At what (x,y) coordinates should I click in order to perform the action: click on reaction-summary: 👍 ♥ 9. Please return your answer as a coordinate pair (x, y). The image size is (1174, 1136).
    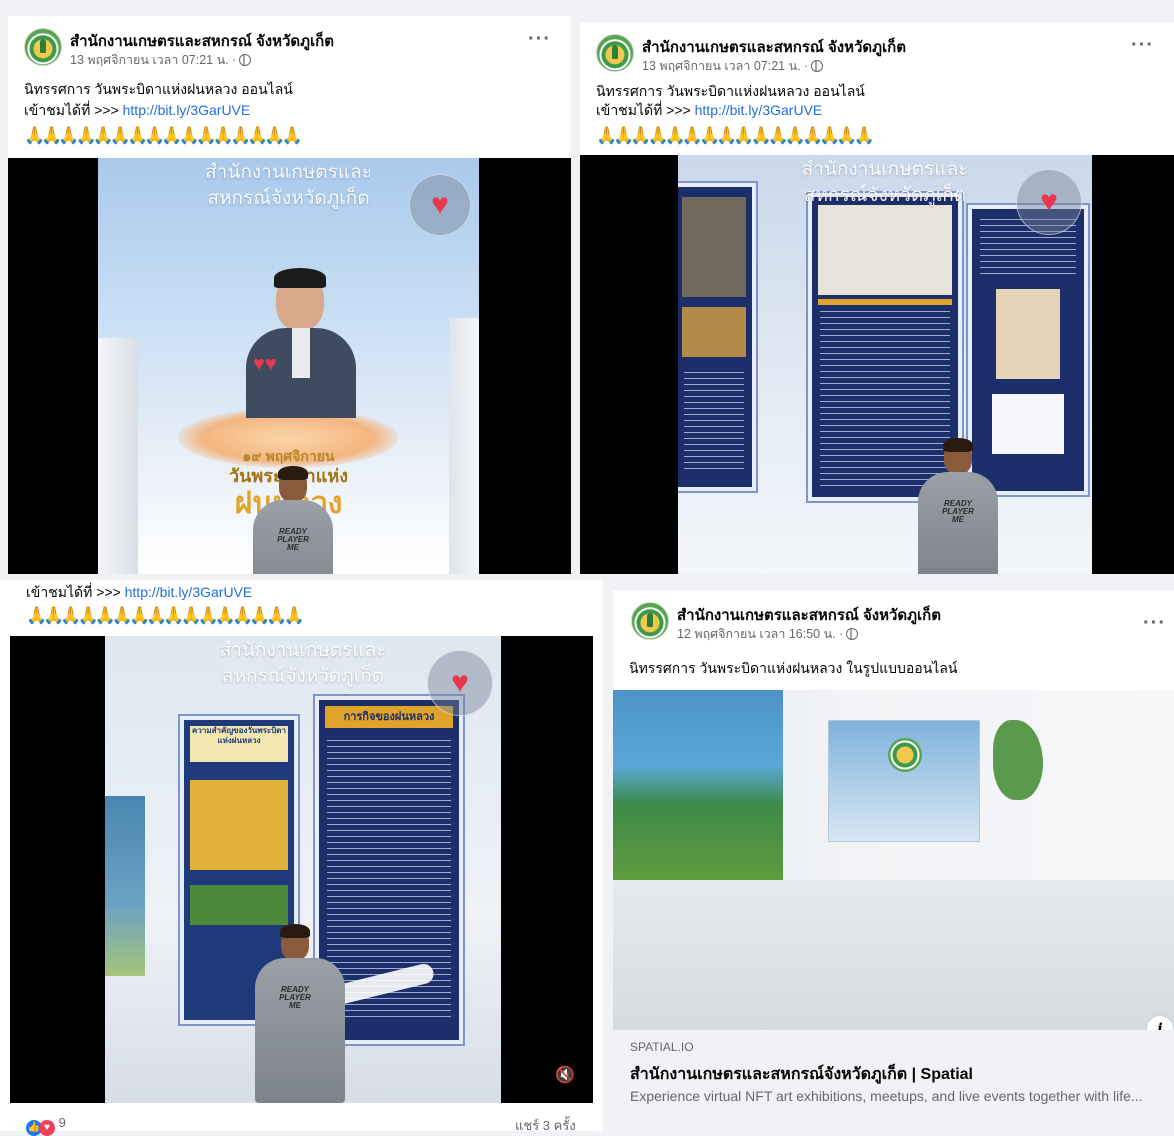
    Looking at the image, I should click on (46, 1125).